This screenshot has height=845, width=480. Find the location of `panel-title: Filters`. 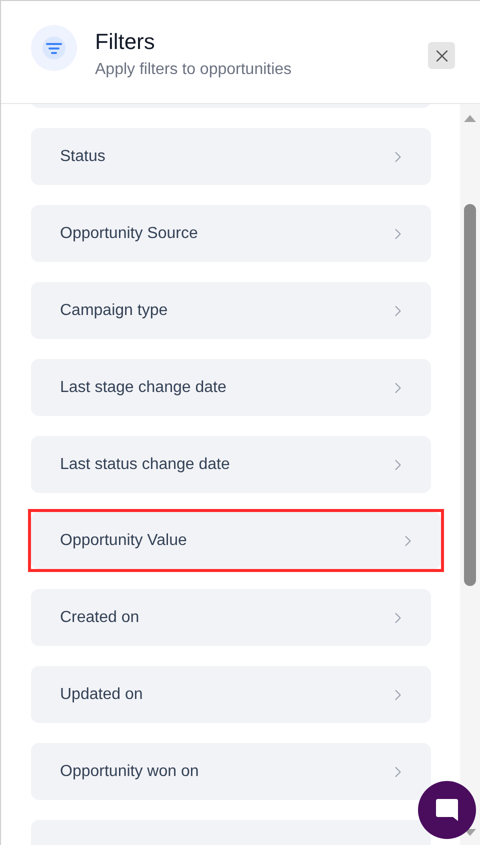

panel-title: Filters is located at coordinates (125, 42).